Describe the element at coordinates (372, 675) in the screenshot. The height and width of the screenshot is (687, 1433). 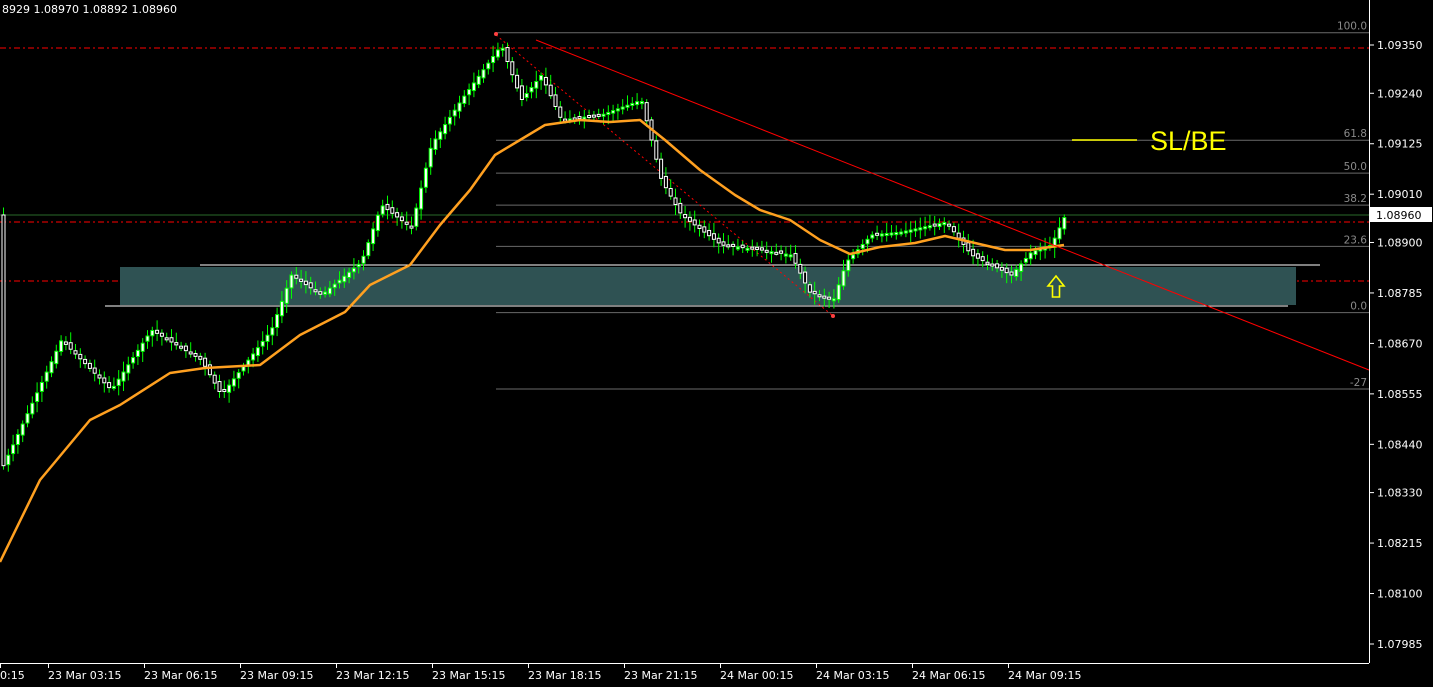
I see `time-tick-label: 23 Mar 12:15` at that location.